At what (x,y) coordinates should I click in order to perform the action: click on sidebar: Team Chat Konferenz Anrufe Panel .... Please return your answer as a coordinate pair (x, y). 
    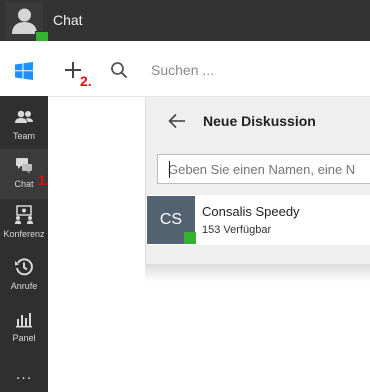
    Looking at the image, I should click on (24, 216).